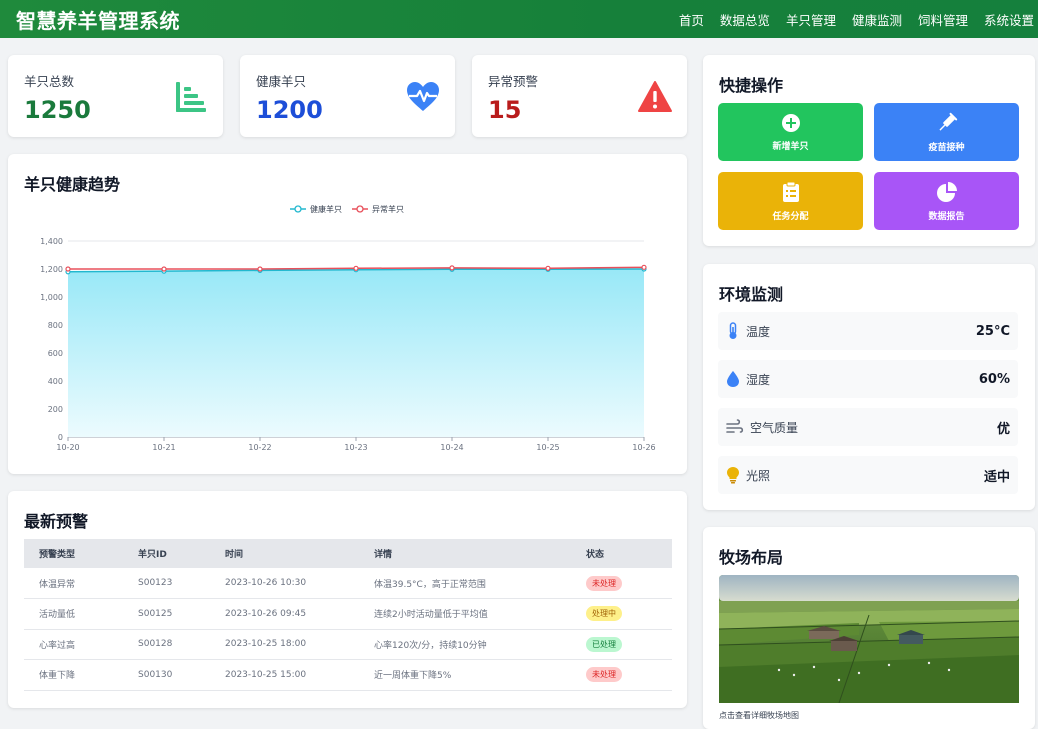 The image size is (1038, 729). I want to click on nav-overview: 数据总览, so click(745, 19).